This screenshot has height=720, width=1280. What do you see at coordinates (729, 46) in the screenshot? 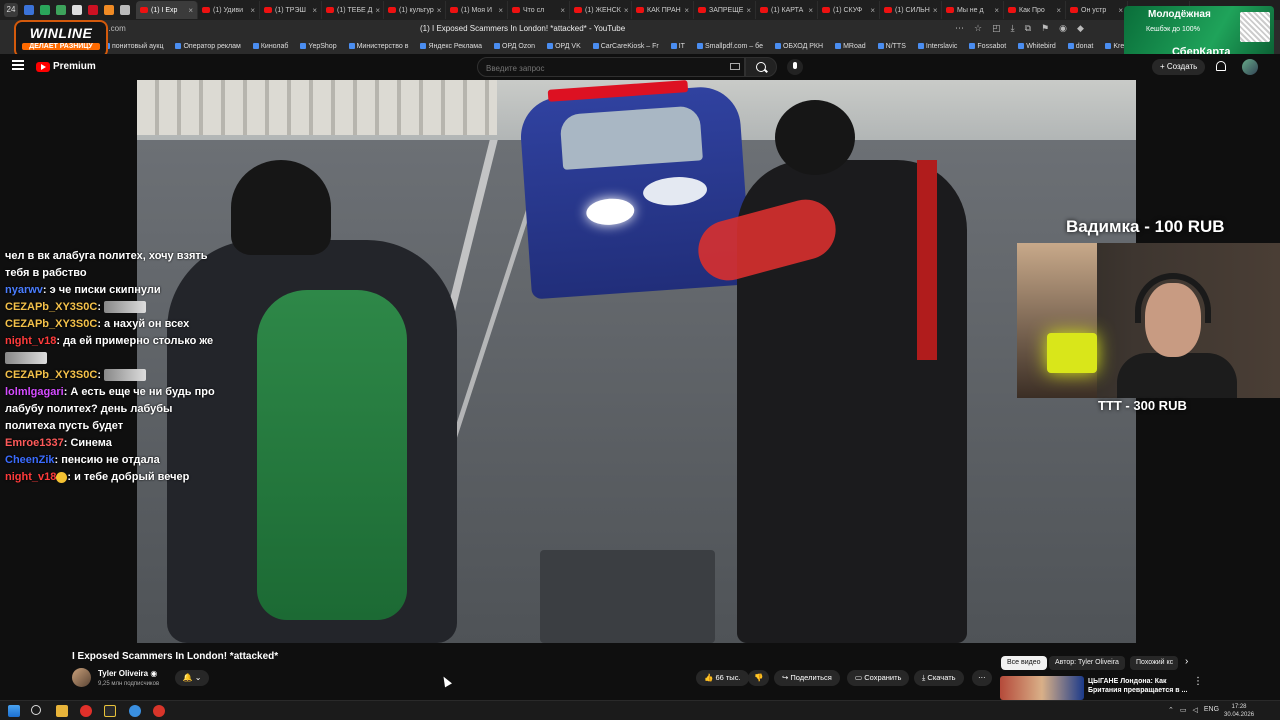
I see `bookmark-item: Smallpdf.com – бе` at bounding box center [729, 46].